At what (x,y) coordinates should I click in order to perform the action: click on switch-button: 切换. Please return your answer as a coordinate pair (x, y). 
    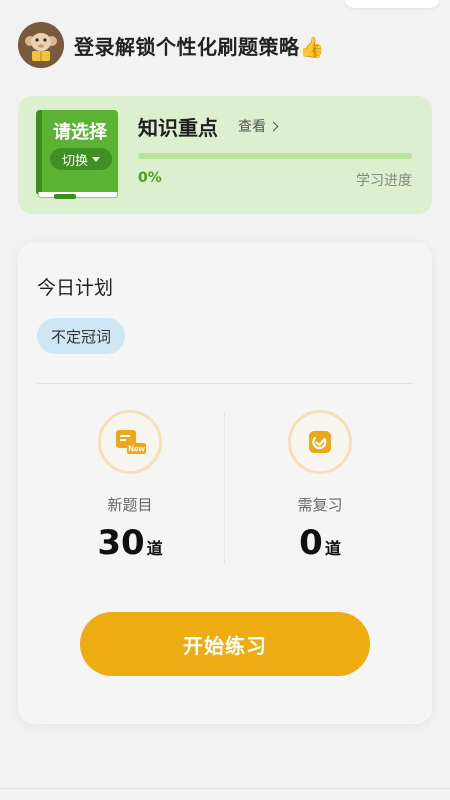
    Looking at the image, I should click on (81, 159).